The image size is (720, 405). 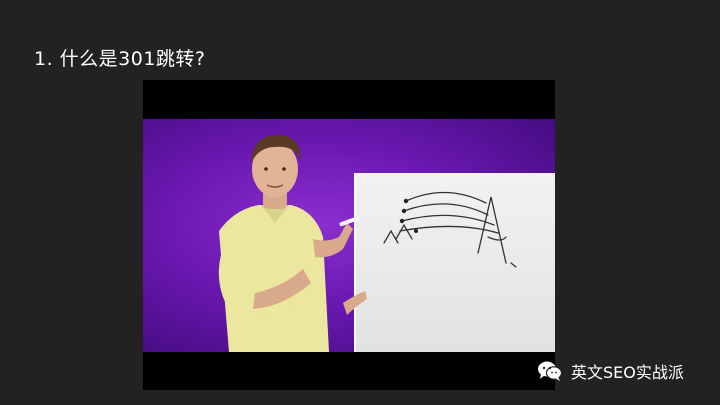 I want to click on wechat-icon, so click(x=550, y=371).